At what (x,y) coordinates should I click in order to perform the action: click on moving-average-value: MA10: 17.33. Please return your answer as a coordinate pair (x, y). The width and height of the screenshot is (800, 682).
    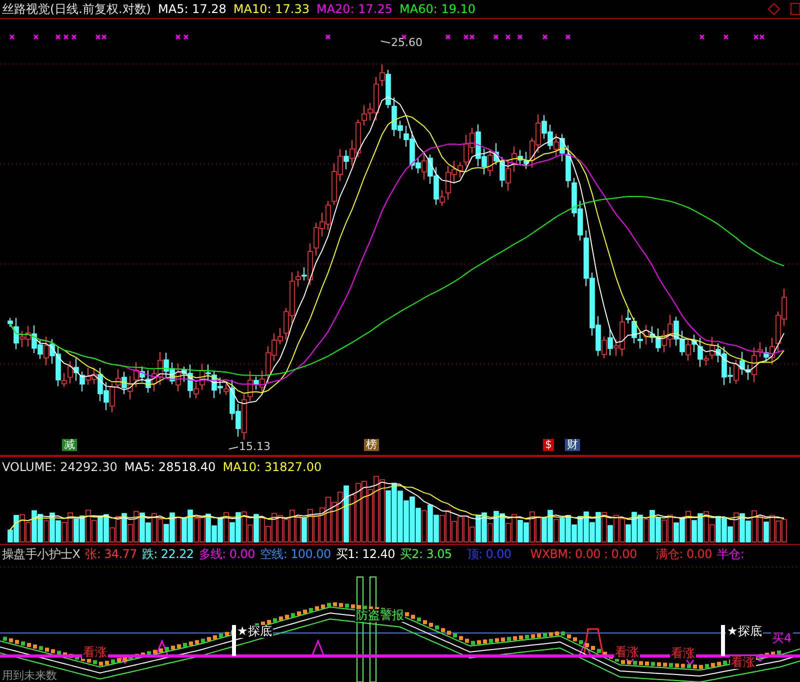
    Looking at the image, I should click on (271, 9).